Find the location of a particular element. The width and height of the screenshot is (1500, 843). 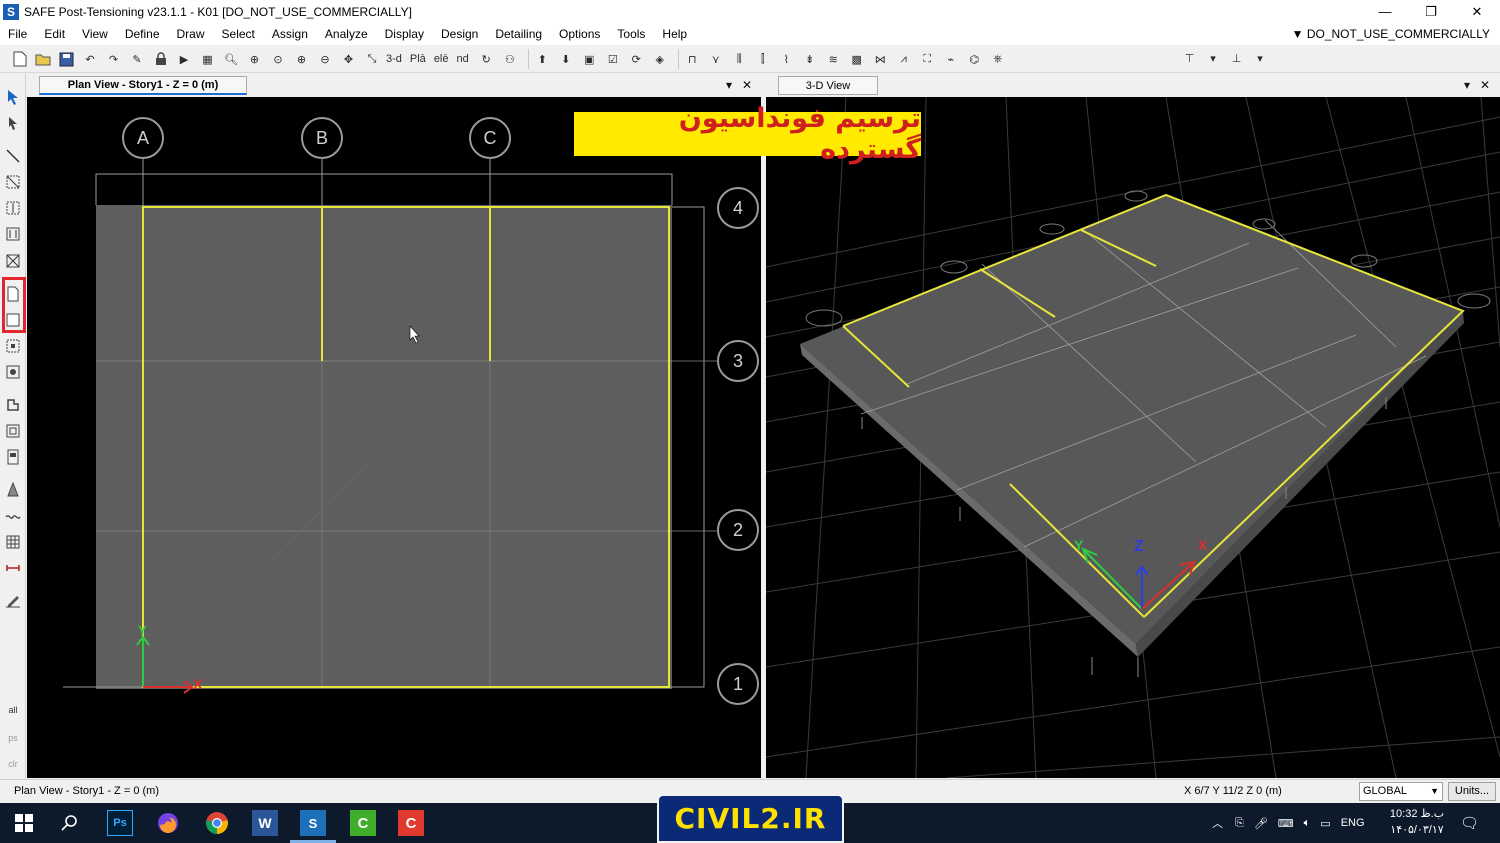

quick-draw-slab-icon is located at coordinates (13, 346).